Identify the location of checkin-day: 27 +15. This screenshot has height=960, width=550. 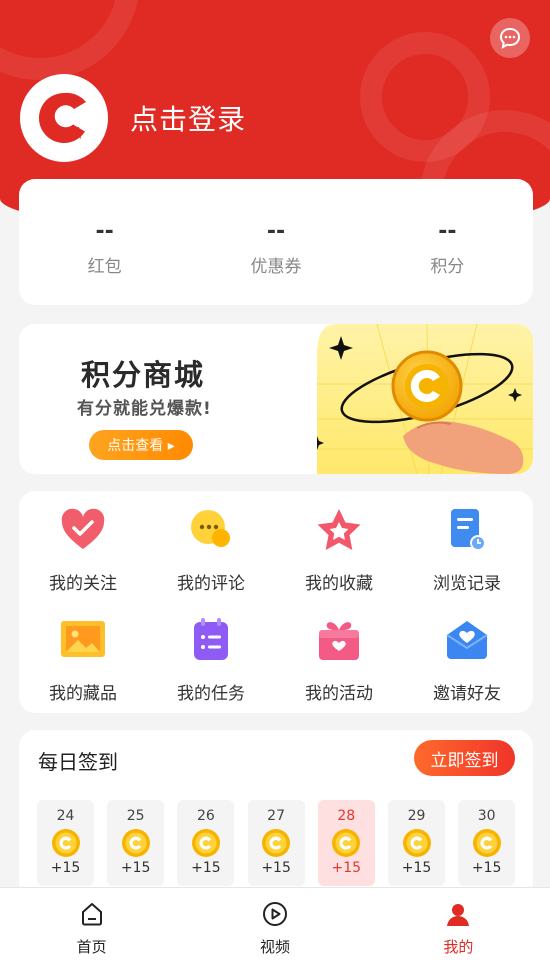
(276, 843).